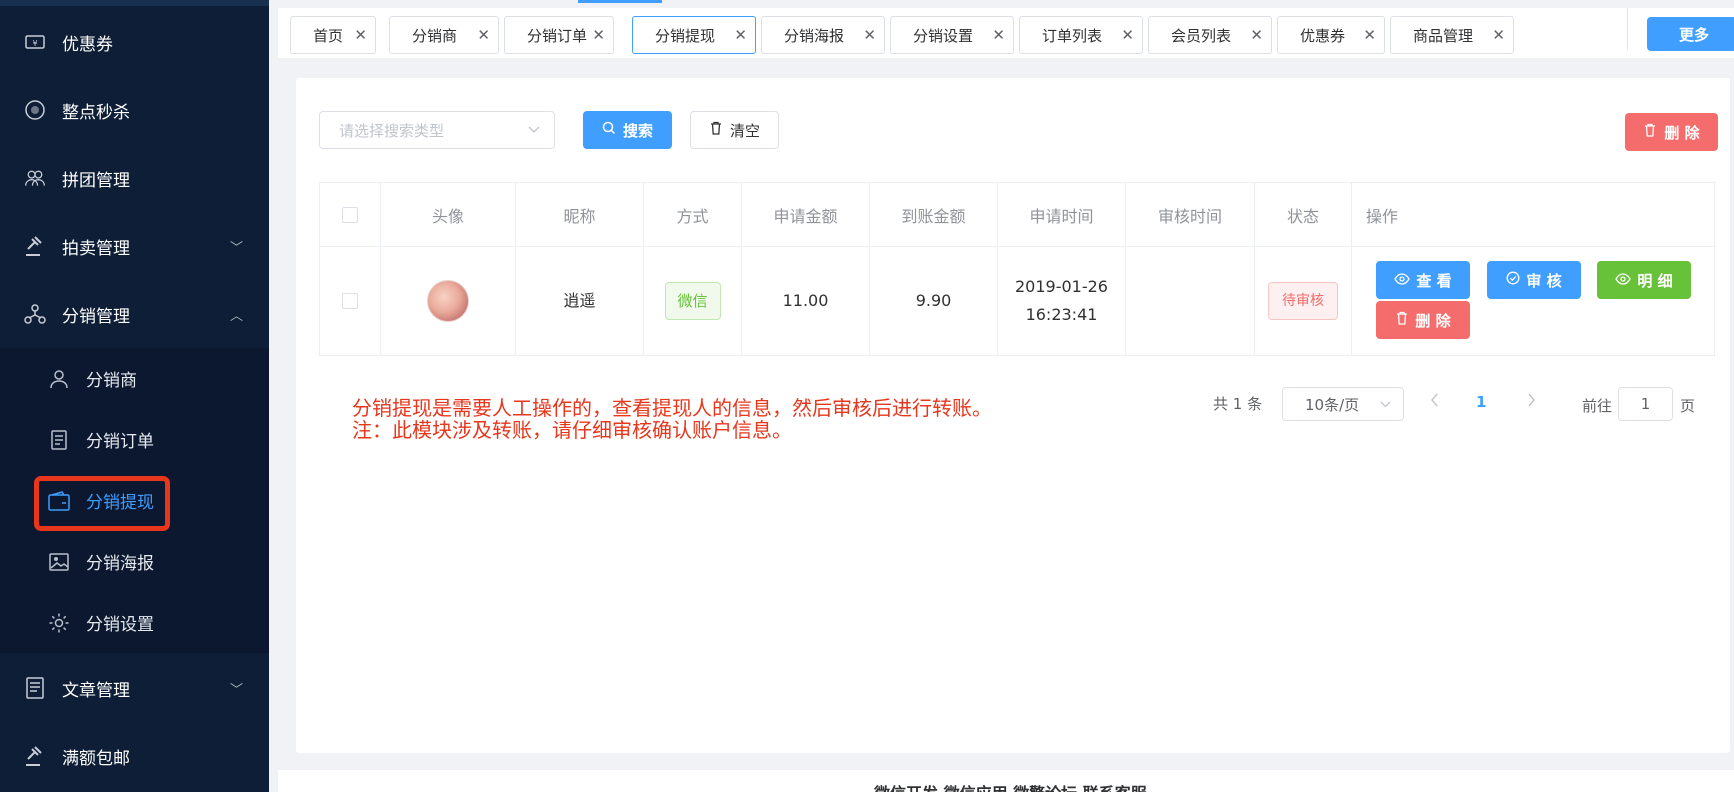 The height and width of the screenshot is (792, 1734). Describe the element at coordinates (120, 625) in the screenshot. I see `sidebar-subitem-label: 分销设置` at that location.